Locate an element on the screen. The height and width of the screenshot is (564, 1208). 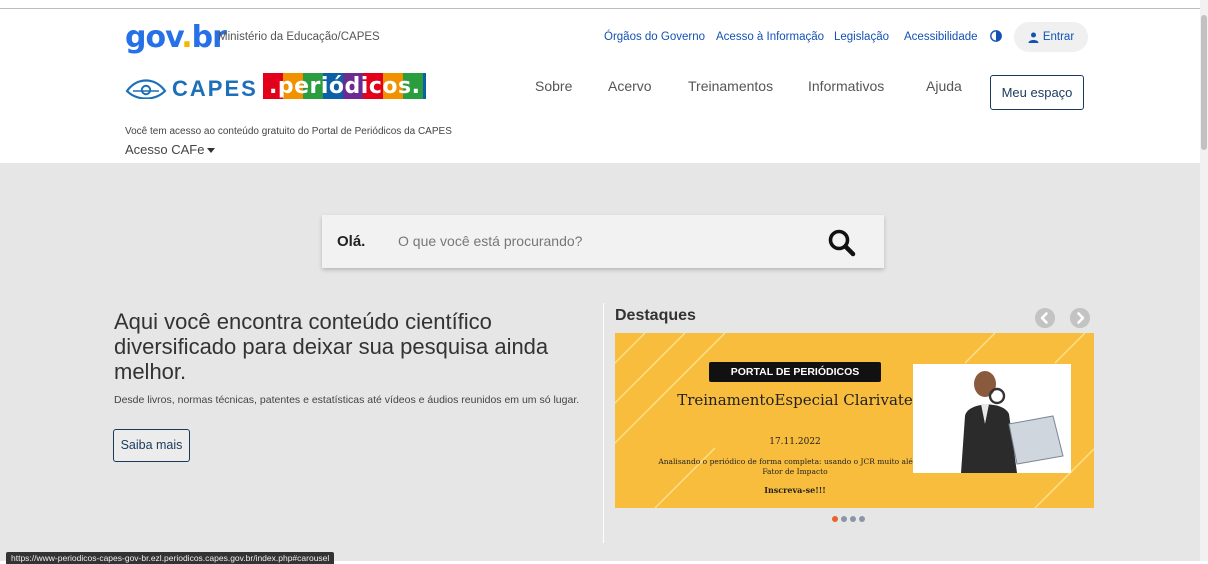
banner-tag: PORTAL DE PERIÓDICOS is located at coordinates (795, 372).